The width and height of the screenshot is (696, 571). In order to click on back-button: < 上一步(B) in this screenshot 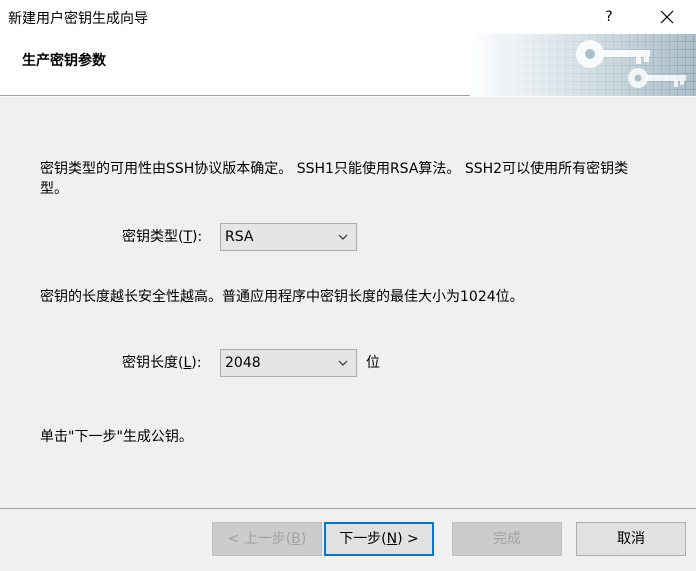, I will do `click(267, 539)`.